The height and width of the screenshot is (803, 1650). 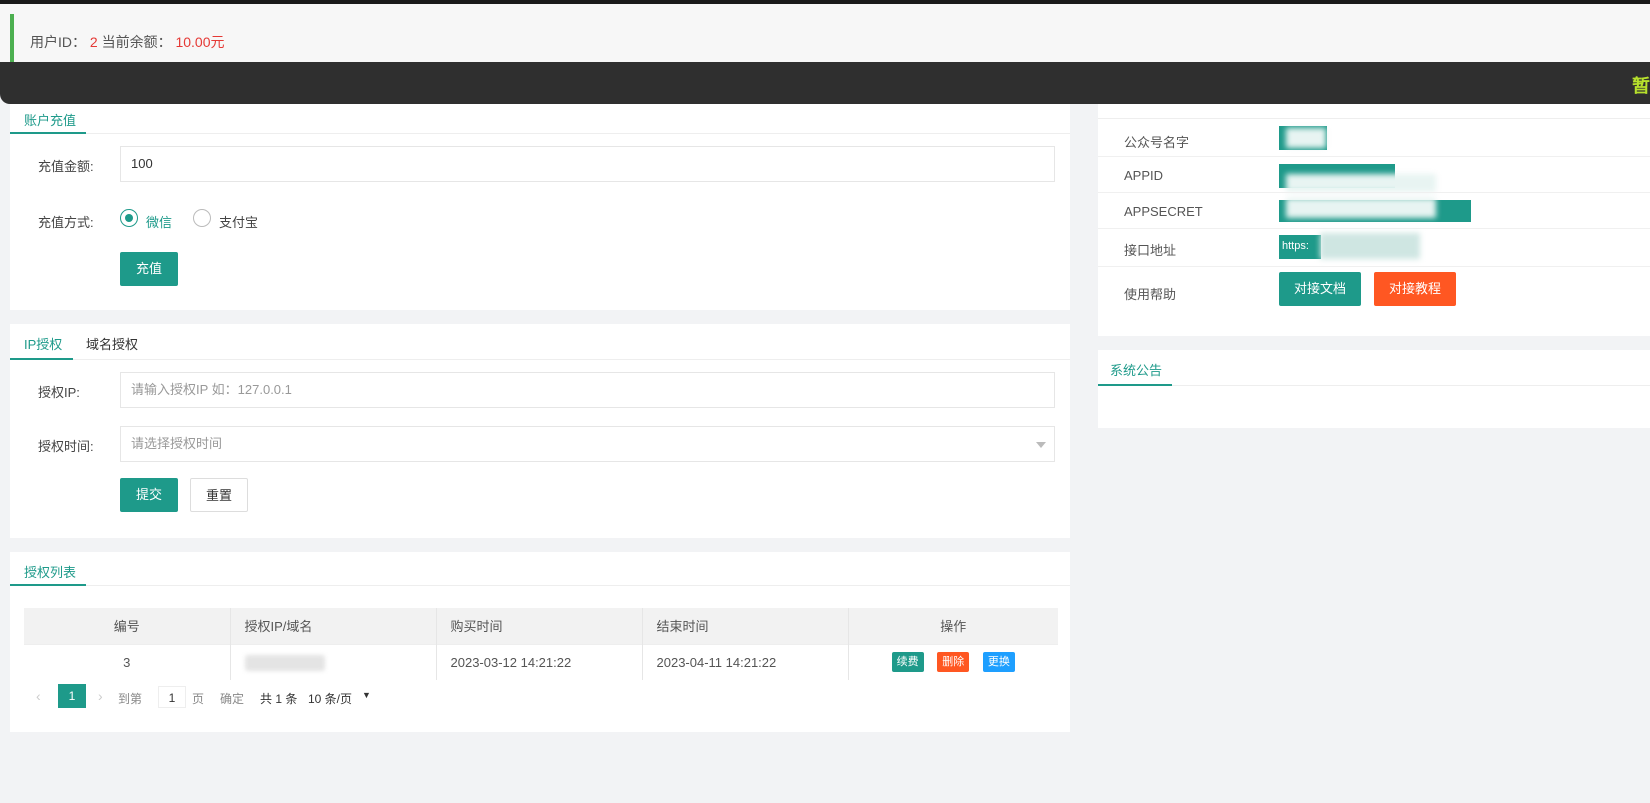 What do you see at coordinates (1374, 368) in the screenshot?
I see `announcement-tab-header: 系统公告` at bounding box center [1374, 368].